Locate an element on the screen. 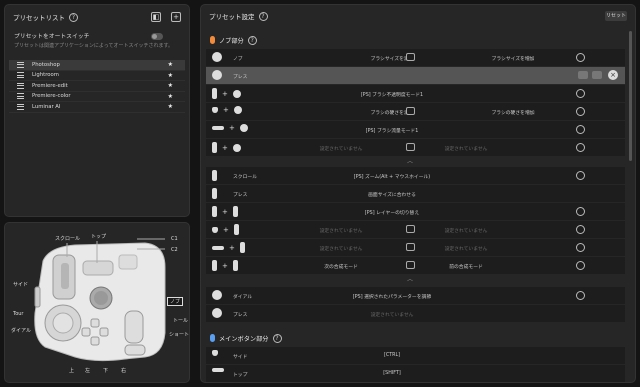 This screenshot has height=387, width=640. left-label: 左 is located at coordinates (87, 370).